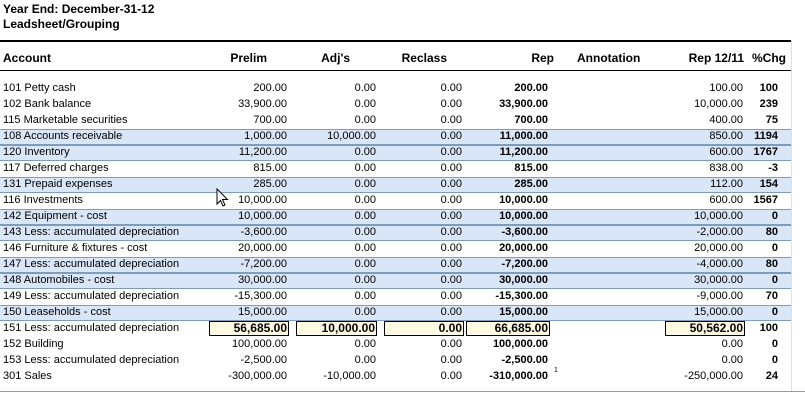 Image resolution: width=805 pixels, height=409 pixels. What do you see at coordinates (765, 200) in the screenshot?
I see `pct-chg-cell: 1567` at bounding box center [765, 200].